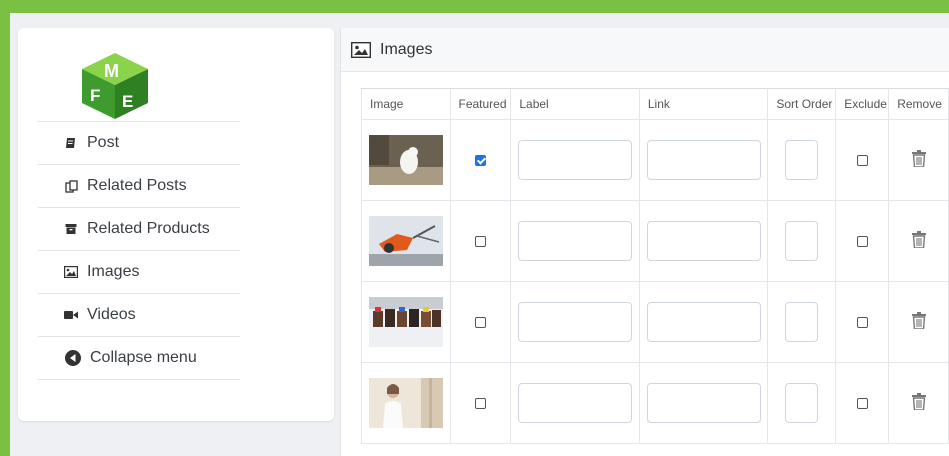 This screenshot has height=456, width=949. What do you see at coordinates (406, 49) in the screenshot?
I see `panel-title: Images` at bounding box center [406, 49].